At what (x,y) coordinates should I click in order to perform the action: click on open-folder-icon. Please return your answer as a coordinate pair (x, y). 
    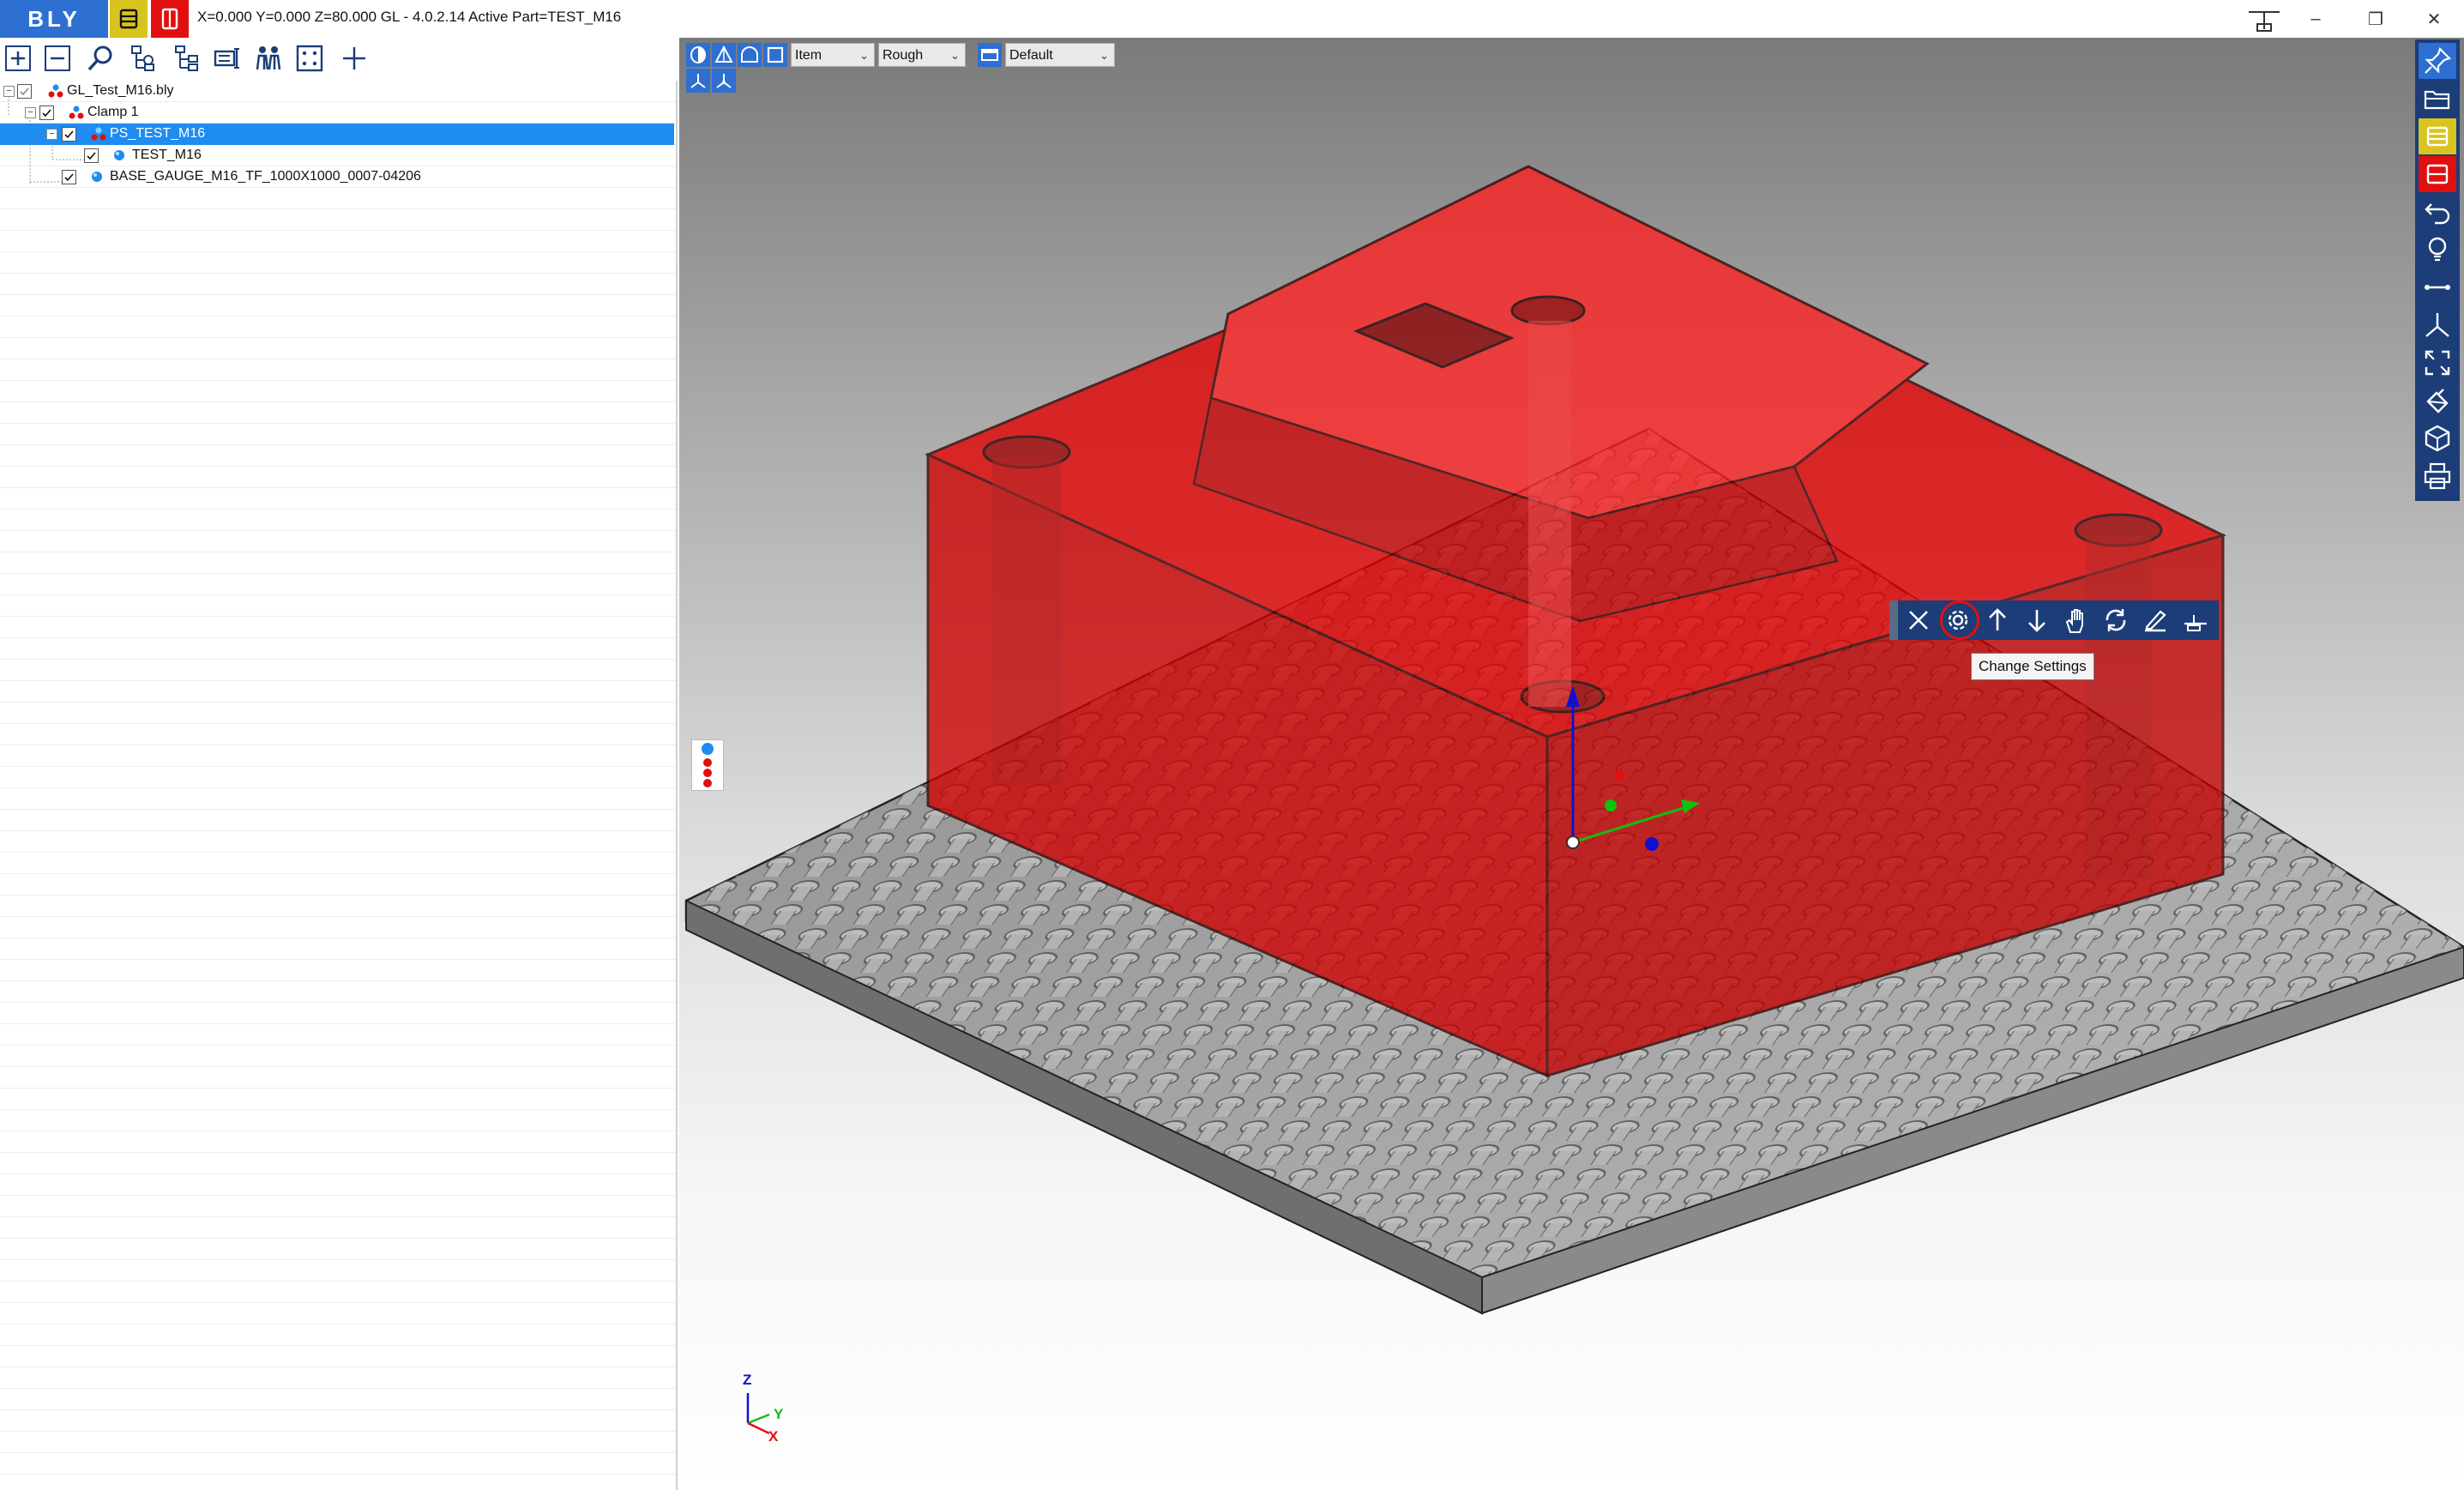
    Looking at the image, I should click on (2437, 100).